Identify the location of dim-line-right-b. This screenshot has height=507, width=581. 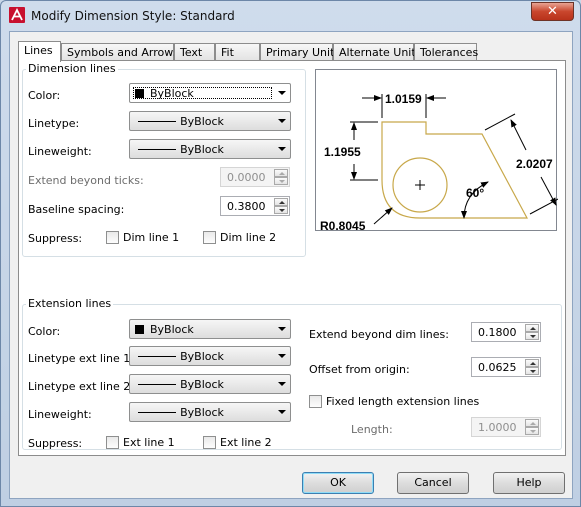
(548, 191).